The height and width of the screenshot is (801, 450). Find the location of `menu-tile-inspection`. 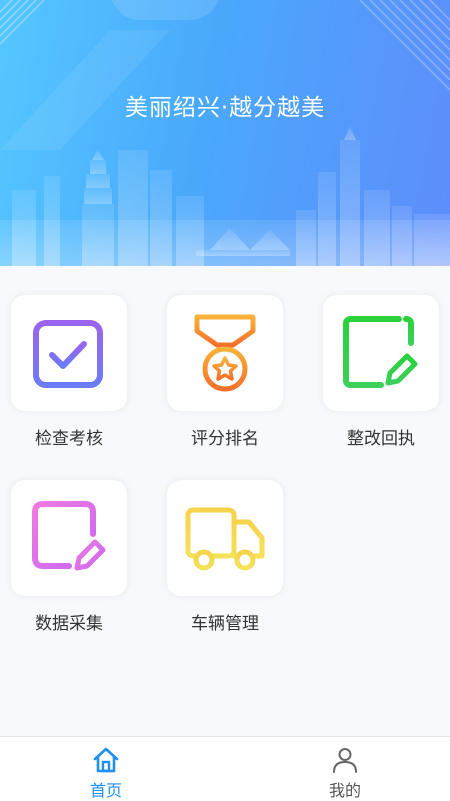

menu-tile-inspection is located at coordinates (69, 353).